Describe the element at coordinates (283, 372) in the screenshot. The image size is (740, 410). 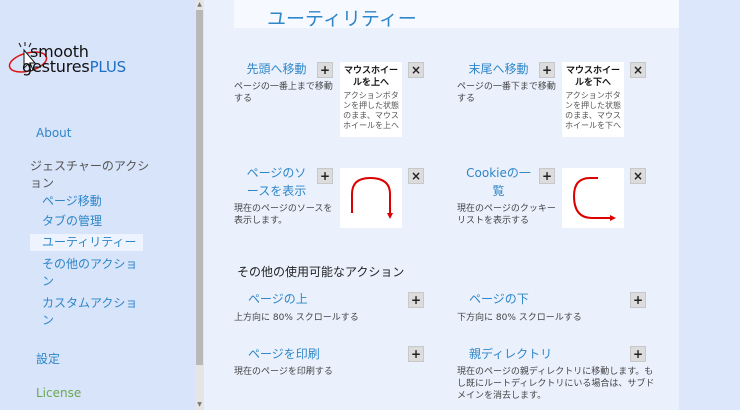
I see `action-desc-print: 現在のページを印刷する` at that location.